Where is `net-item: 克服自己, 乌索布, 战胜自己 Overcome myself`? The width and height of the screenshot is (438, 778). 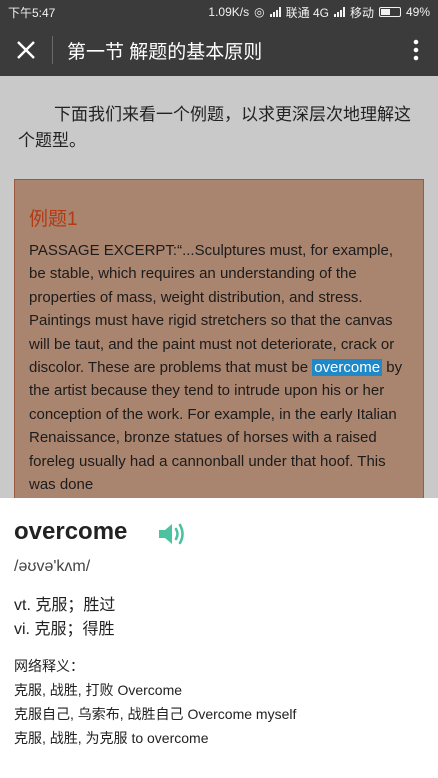 net-item: 克服自己, 乌索布, 战胜自己 Overcome myself is located at coordinates (155, 714).